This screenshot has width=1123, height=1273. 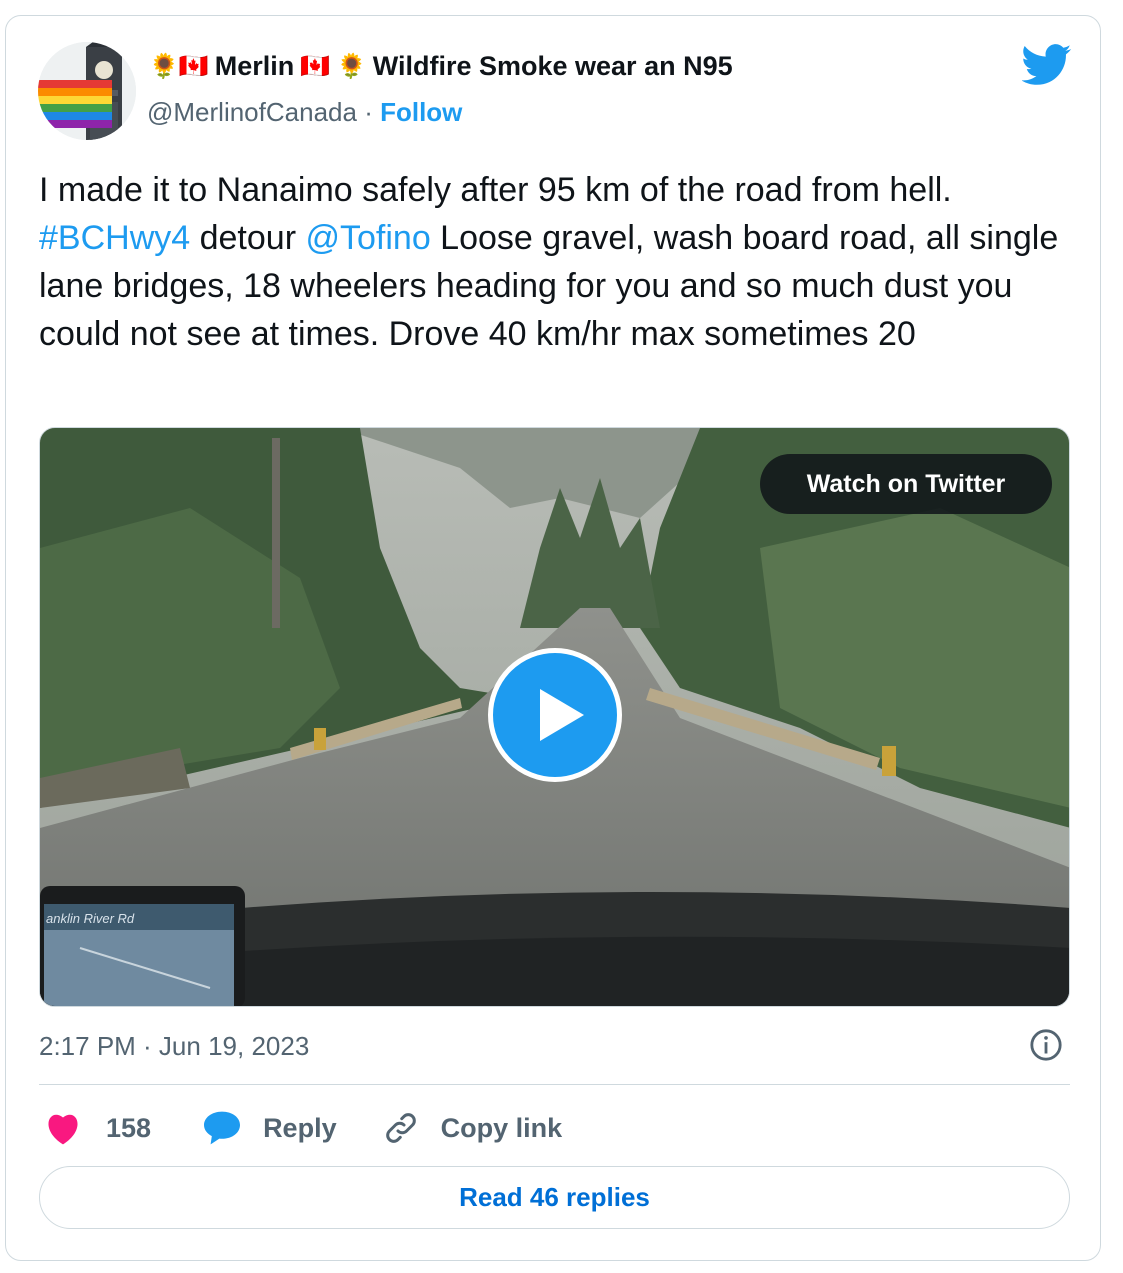 I want to click on like-count: 158, so click(x=129, y=1127).